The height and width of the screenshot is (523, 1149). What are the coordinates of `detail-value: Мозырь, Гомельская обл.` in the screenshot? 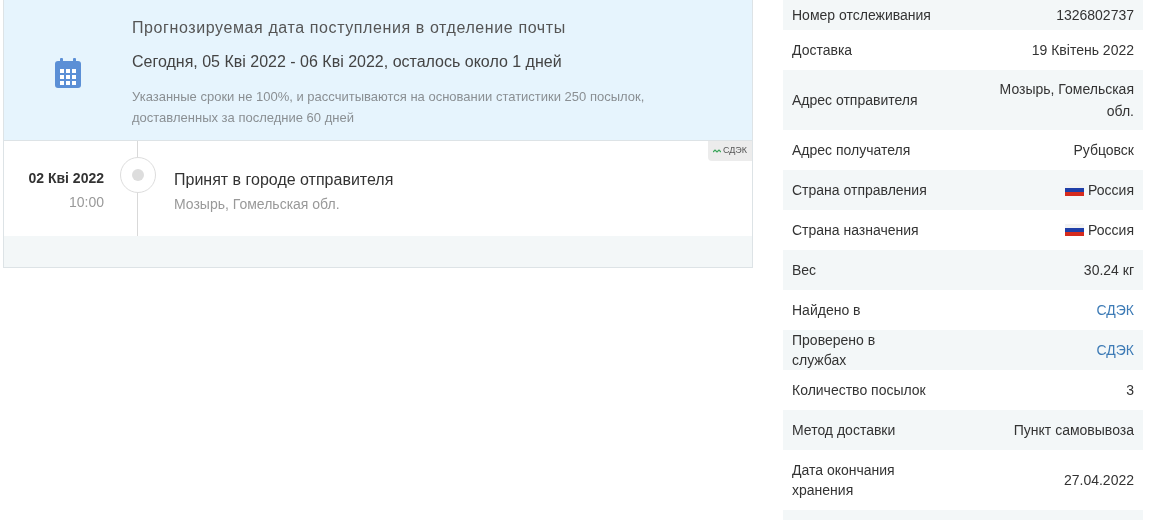 It's located at (1066, 100).